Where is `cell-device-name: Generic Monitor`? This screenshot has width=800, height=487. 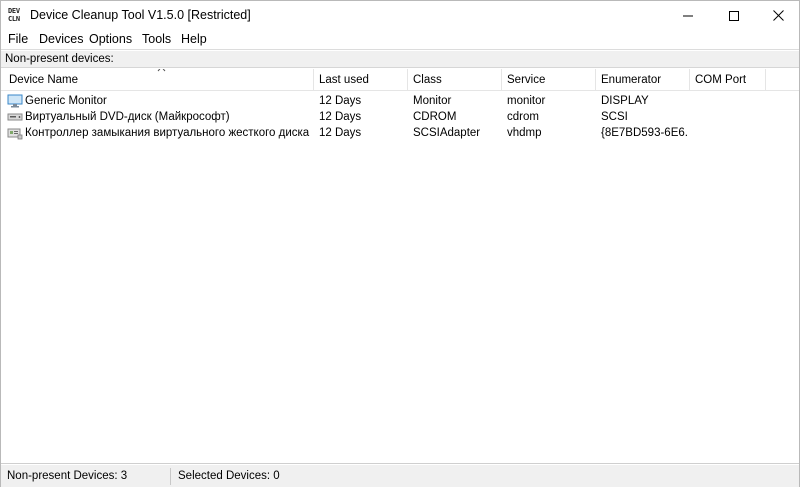 cell-device-name: Generic Monitor is located at coordinates (66, 101).